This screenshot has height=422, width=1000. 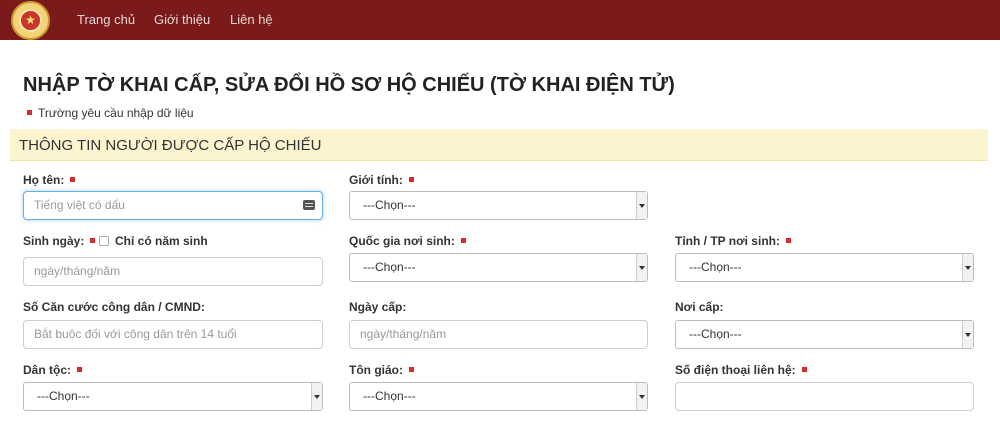 I want to click on nav-contact-link: Liên hệ, so click(x=251, y=19).